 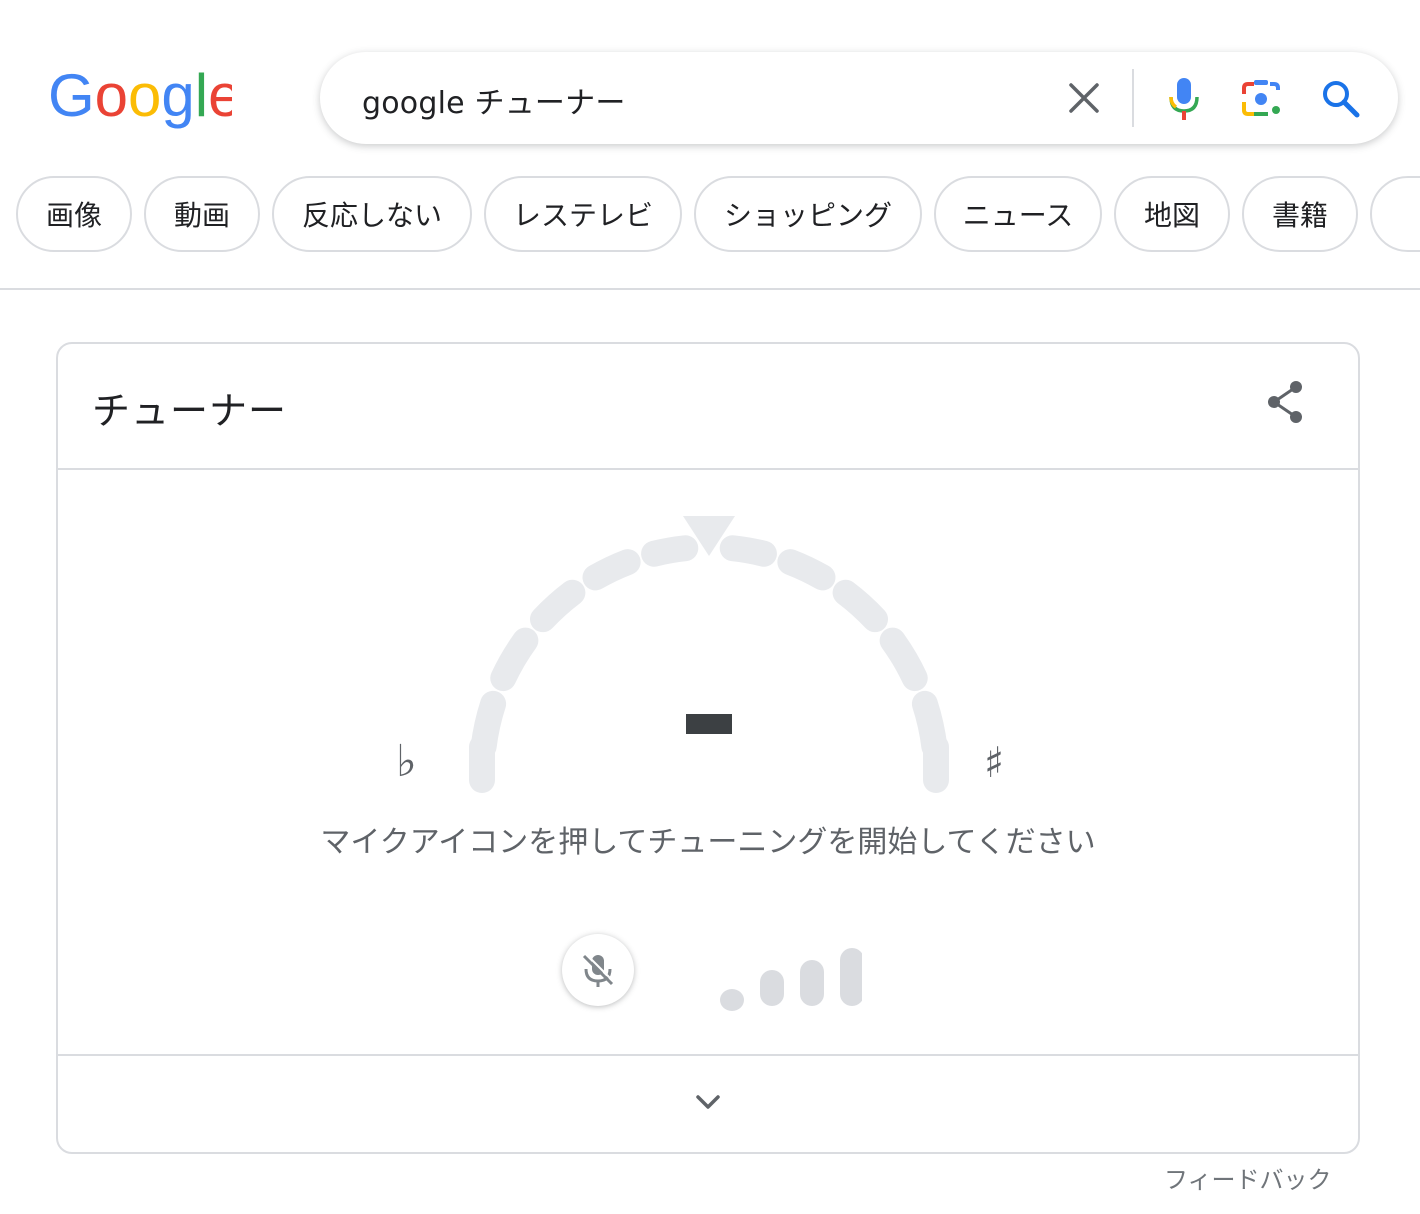 What do you see at coordinates (494, 100) in the screenshot?
I see `search-input: google チューナー` at bounding box center [494, 100].